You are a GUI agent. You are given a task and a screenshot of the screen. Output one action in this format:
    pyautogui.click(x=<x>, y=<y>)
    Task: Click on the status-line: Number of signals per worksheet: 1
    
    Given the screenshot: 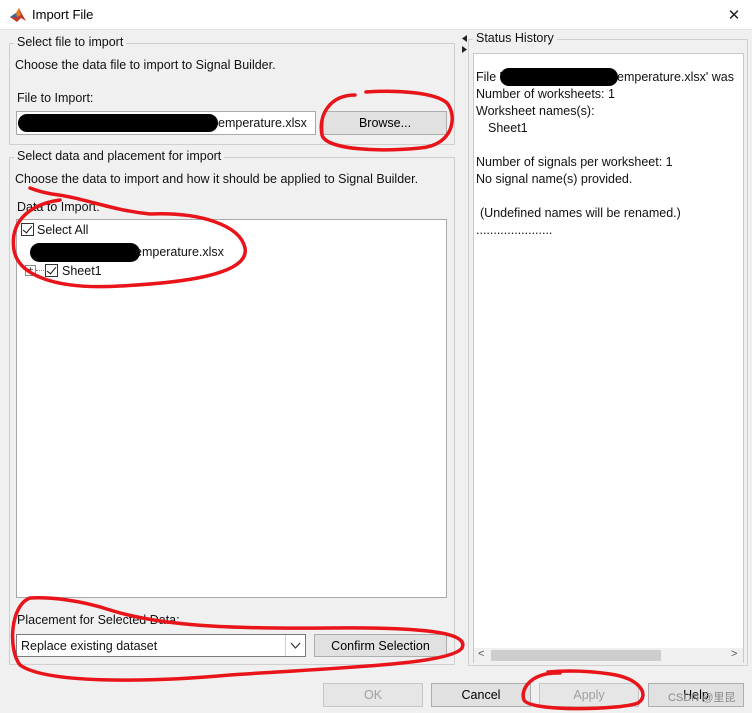 What is the action you would take?
    pyautogui.click(x=574, y=162)
    